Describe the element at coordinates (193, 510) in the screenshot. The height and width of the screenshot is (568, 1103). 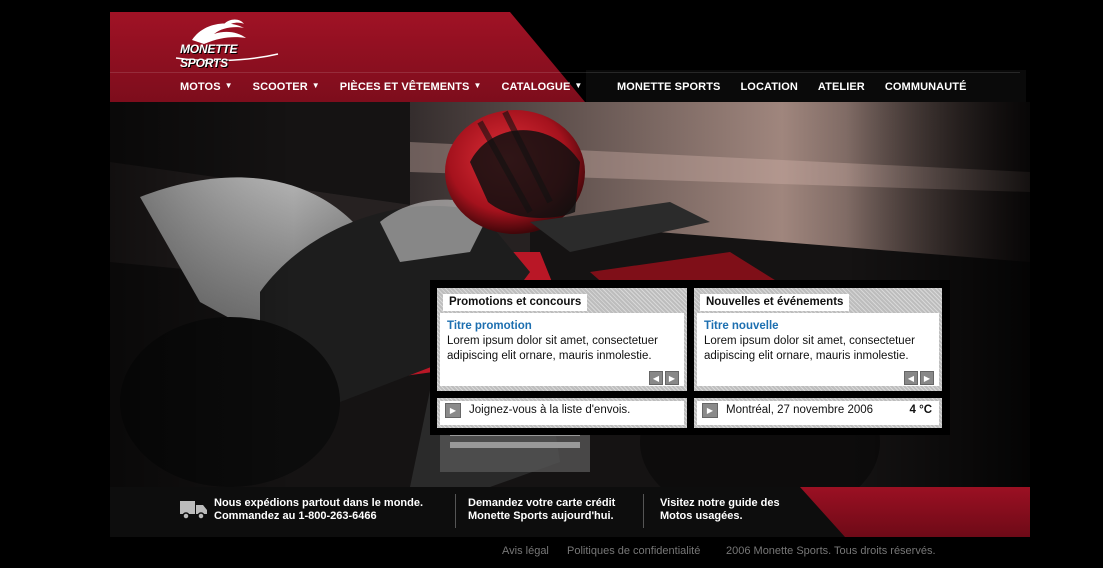
I see `truck-icon` at that location.